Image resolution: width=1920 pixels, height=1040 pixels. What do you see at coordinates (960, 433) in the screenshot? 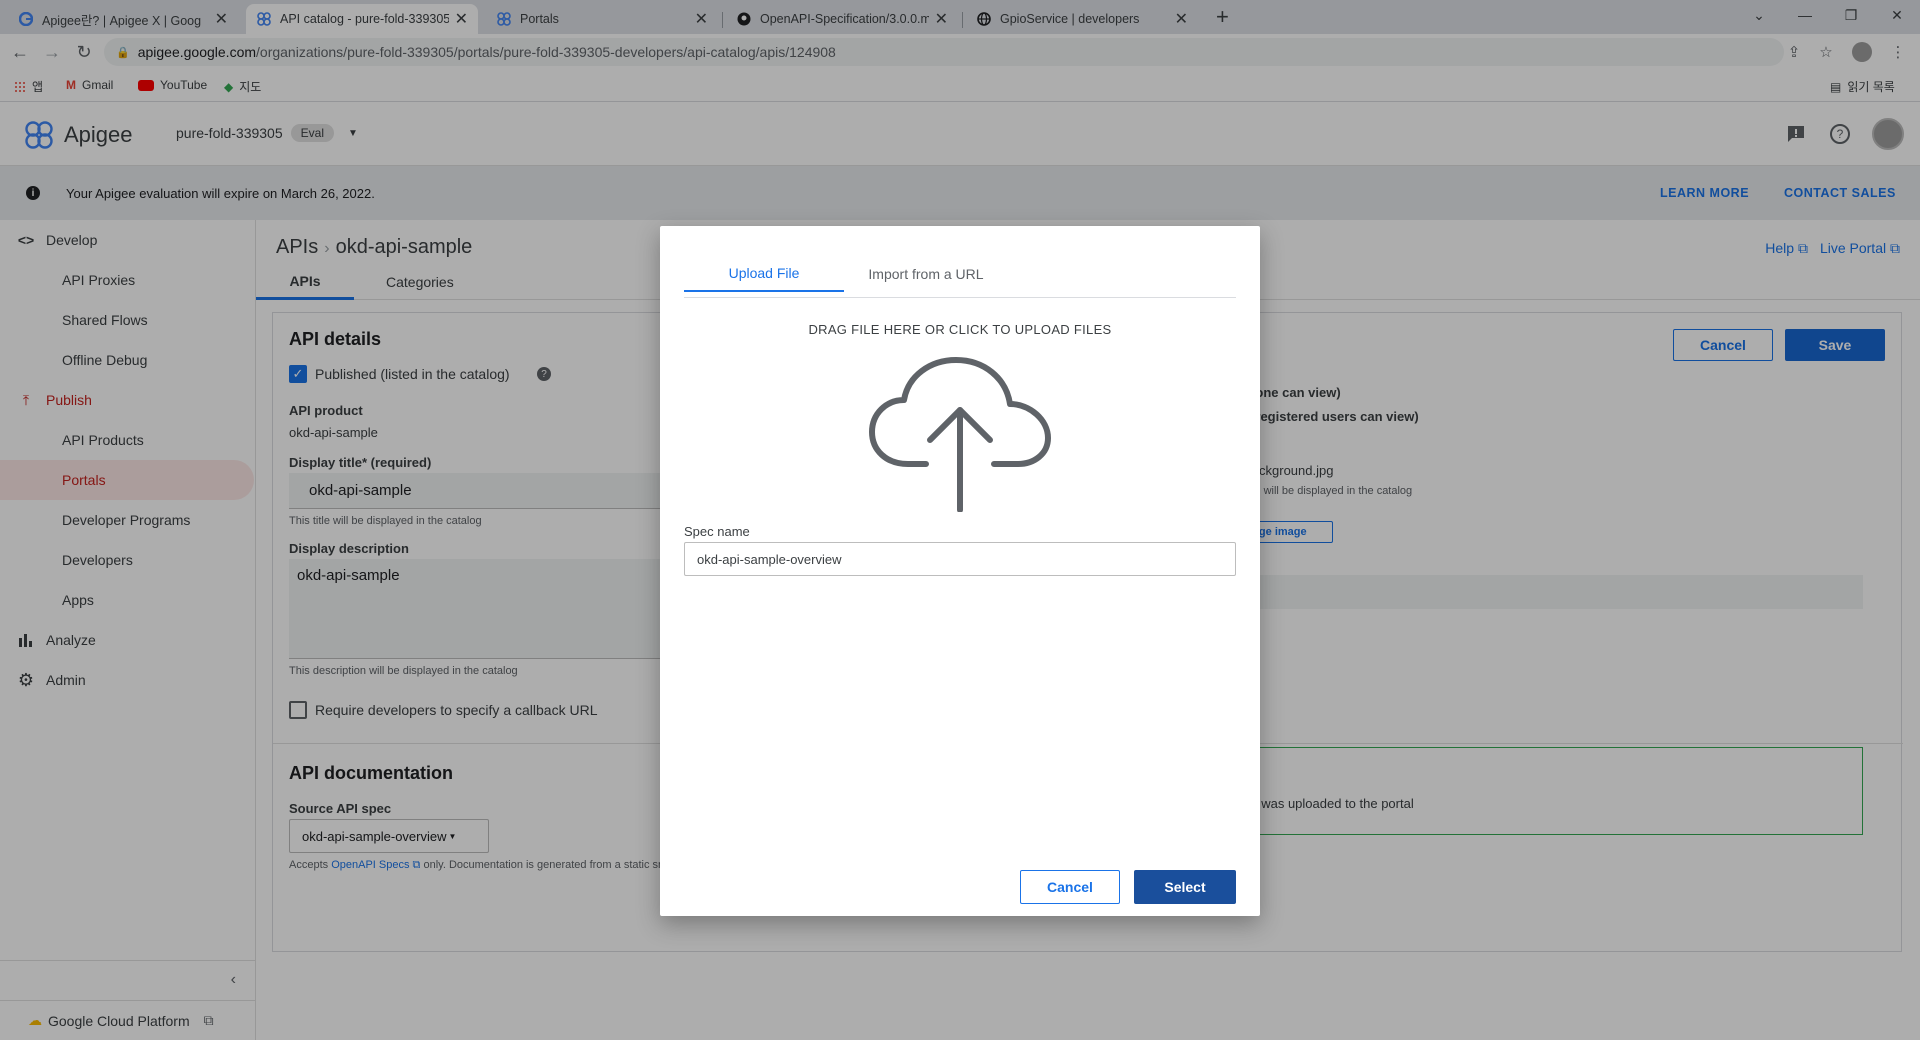
I see `cloud-upload-icon` at bounding box center [960, 433].